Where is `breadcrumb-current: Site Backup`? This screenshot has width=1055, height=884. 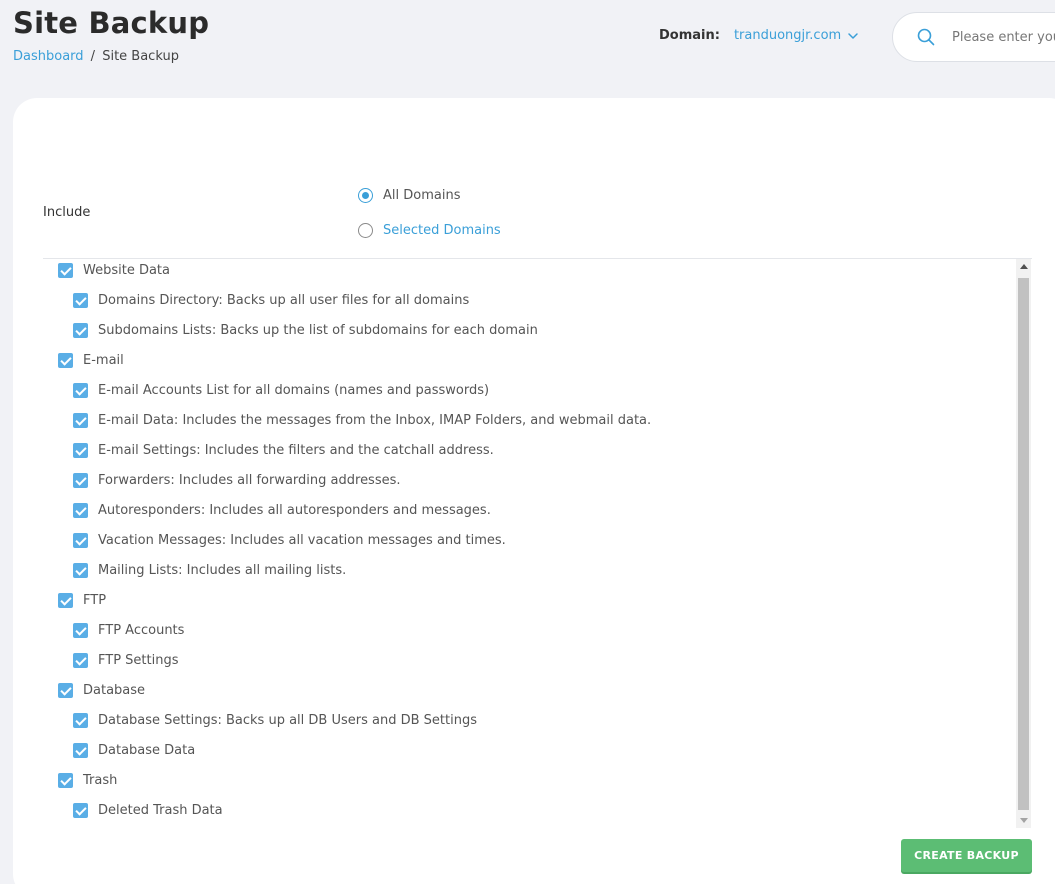
breadcrumb-current: Site Backup is located at coordinates (140, 56).